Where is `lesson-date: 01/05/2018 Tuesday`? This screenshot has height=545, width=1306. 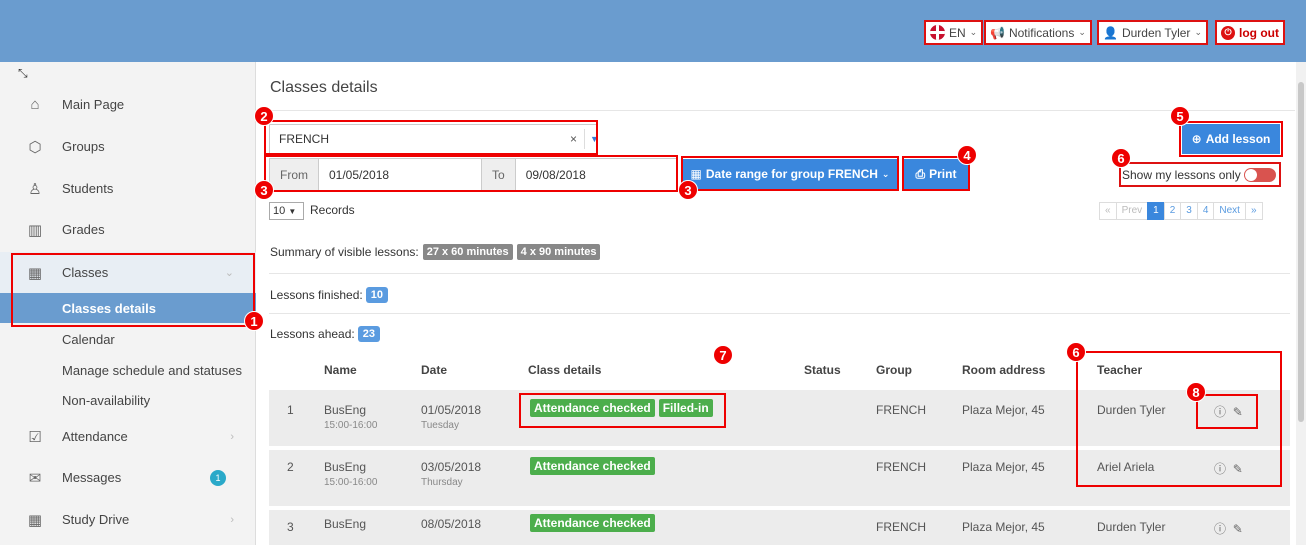 lesson-date: 01/05/2018 Tuesday is located at coordinates (451, 417).